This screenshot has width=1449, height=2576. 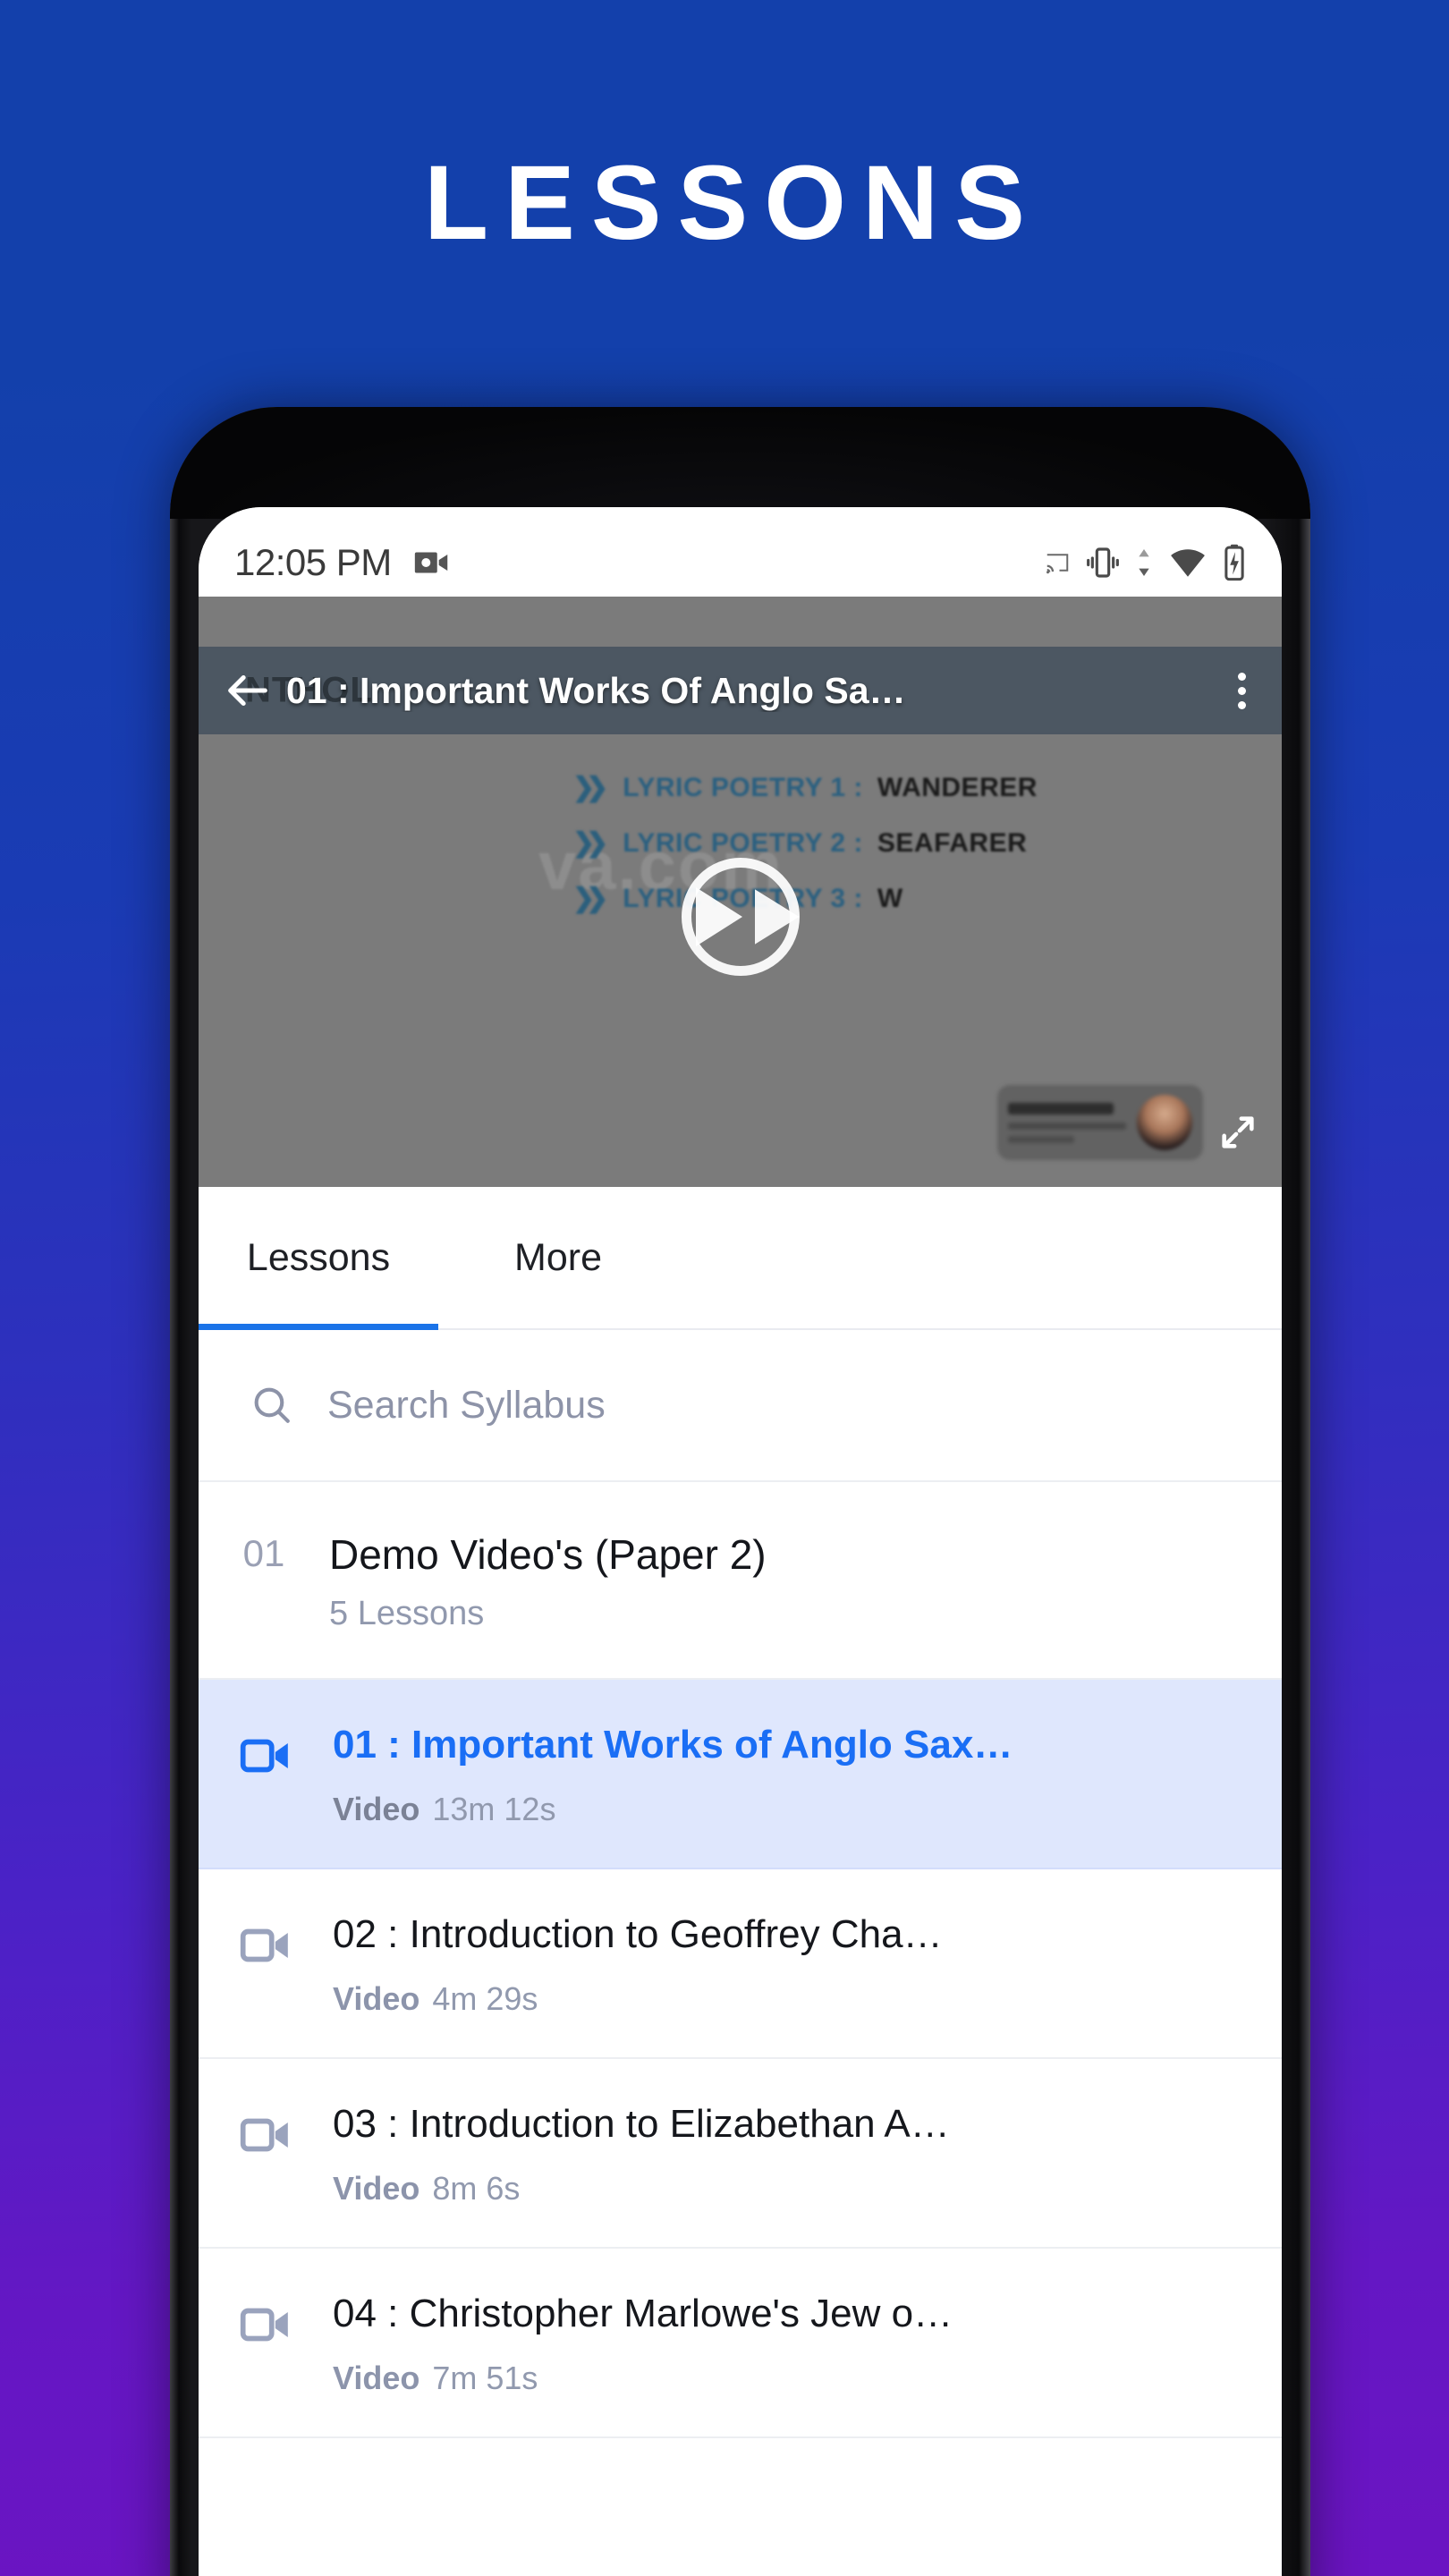 What do you see at coordinates (485, 2378) in the screenshot?
I see `lesson-duration: 7m 51s` at bounding box center [485, 2378].